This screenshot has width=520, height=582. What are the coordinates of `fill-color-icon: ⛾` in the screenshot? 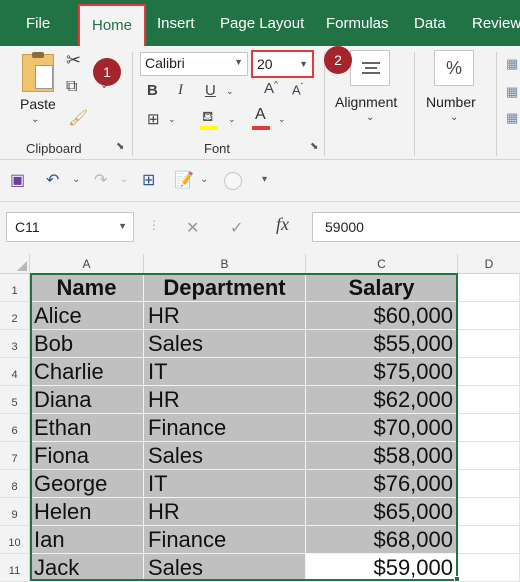 It's located at (209, 119).